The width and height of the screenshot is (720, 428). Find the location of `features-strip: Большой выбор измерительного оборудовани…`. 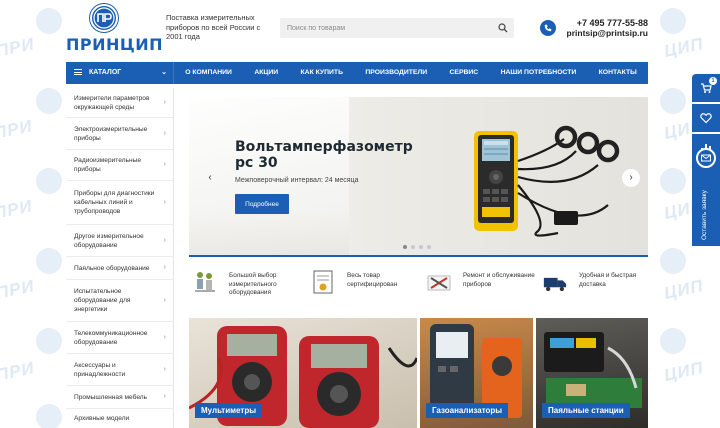

features-strip: Большой выбор измерительного оборудовани… is located at coordinates (418, 287).